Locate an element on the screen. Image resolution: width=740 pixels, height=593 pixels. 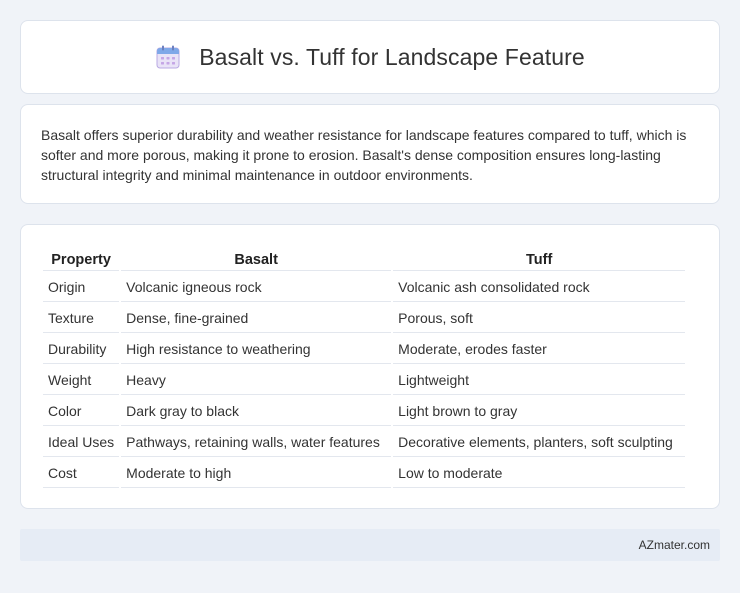
basalt-cell: Volcanic igneous rock is located at coordinates (256, 287).